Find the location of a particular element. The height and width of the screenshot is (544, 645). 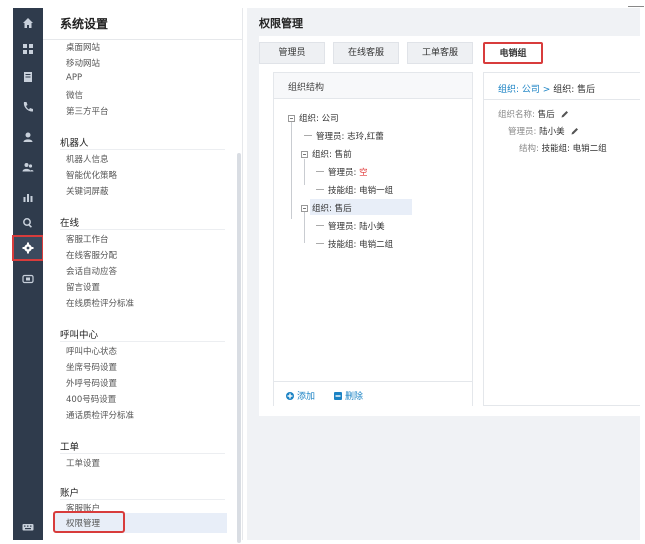

tree-node-aftersale: 组织: 售后 is located at coordinates (326, 208).